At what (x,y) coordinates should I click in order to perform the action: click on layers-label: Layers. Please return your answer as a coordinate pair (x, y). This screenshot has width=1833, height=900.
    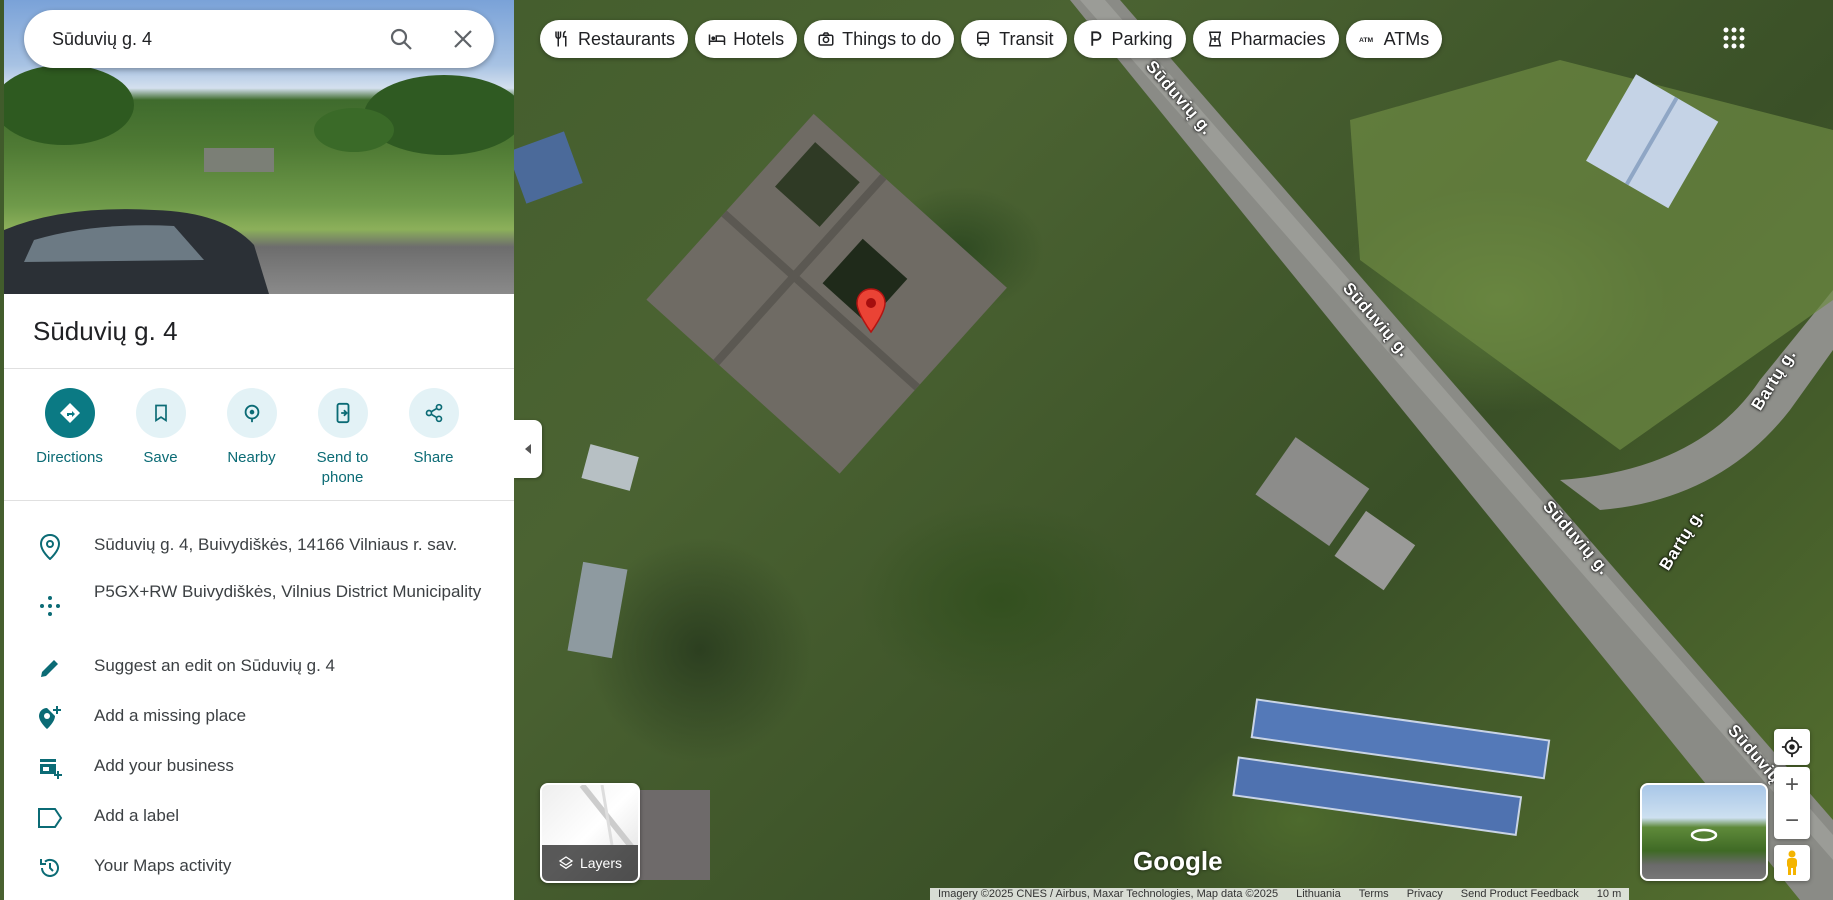
    Looking at the image, I should click on (601, 863).